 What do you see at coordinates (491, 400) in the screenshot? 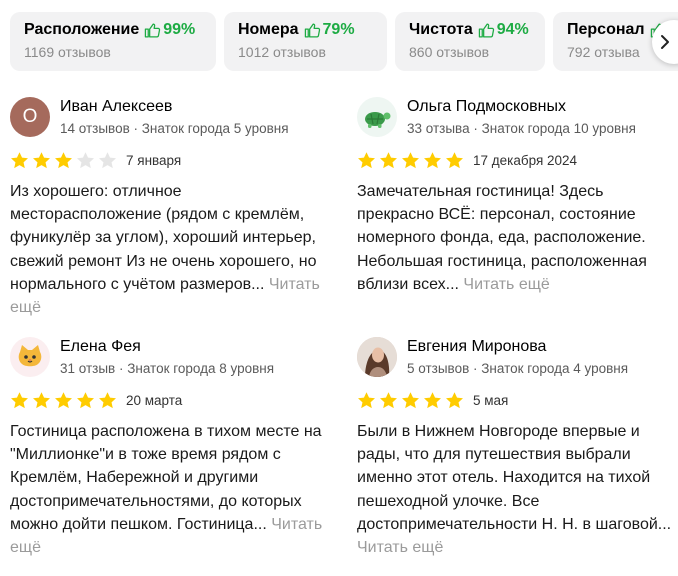
I see `review-date: 5 мая` at bounding box center [491, 400].